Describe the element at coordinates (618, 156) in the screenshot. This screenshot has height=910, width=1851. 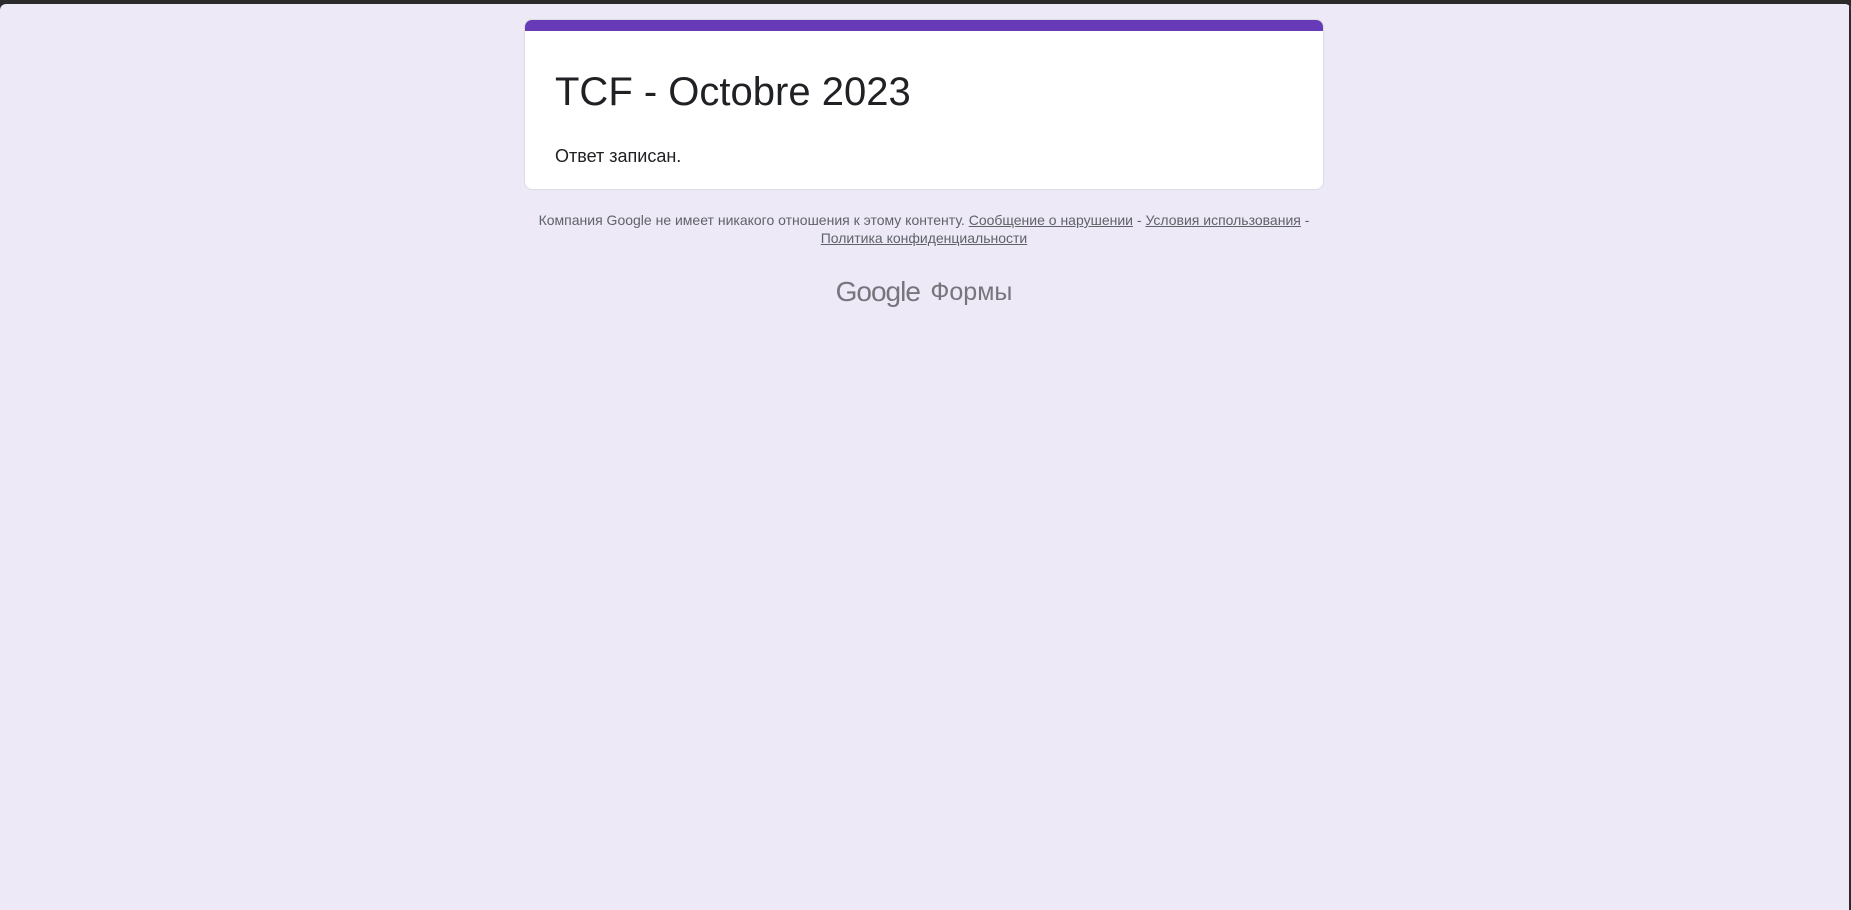
I see `response-recorded-message: Ответ записан.` at that location.